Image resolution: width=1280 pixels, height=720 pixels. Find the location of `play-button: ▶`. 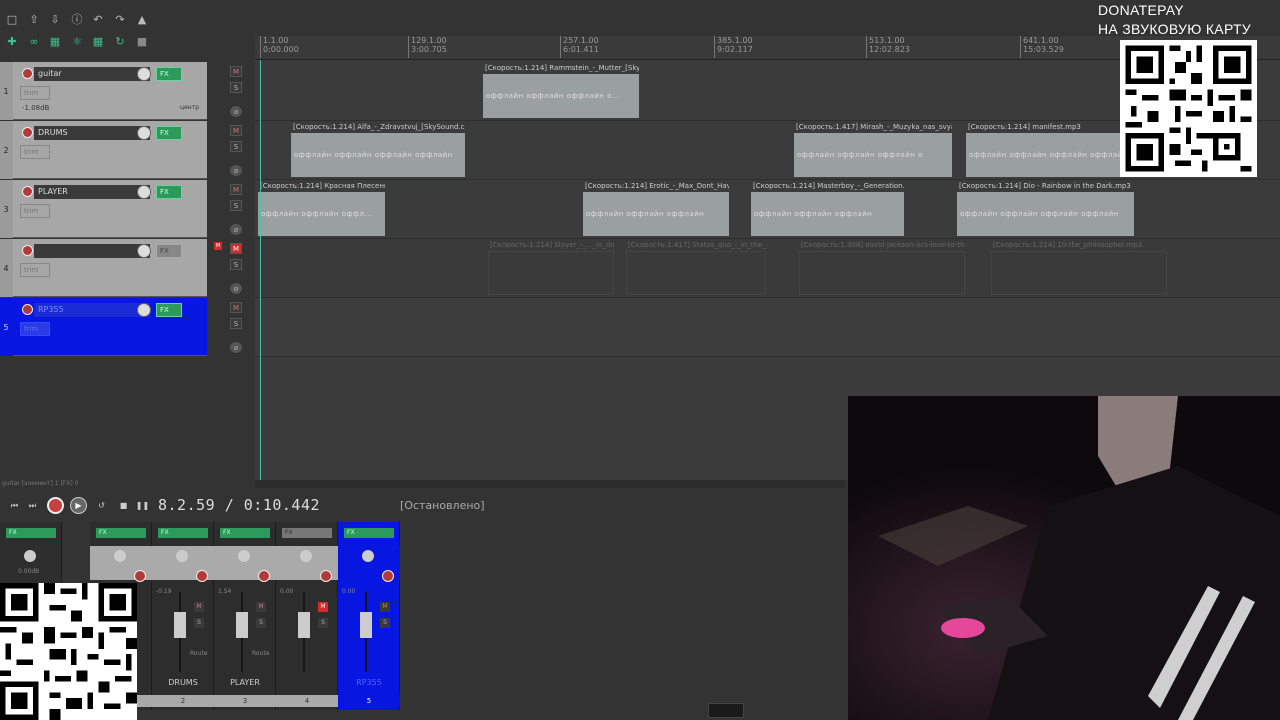

play-button: ▶ is located at coordinates (78, 505).